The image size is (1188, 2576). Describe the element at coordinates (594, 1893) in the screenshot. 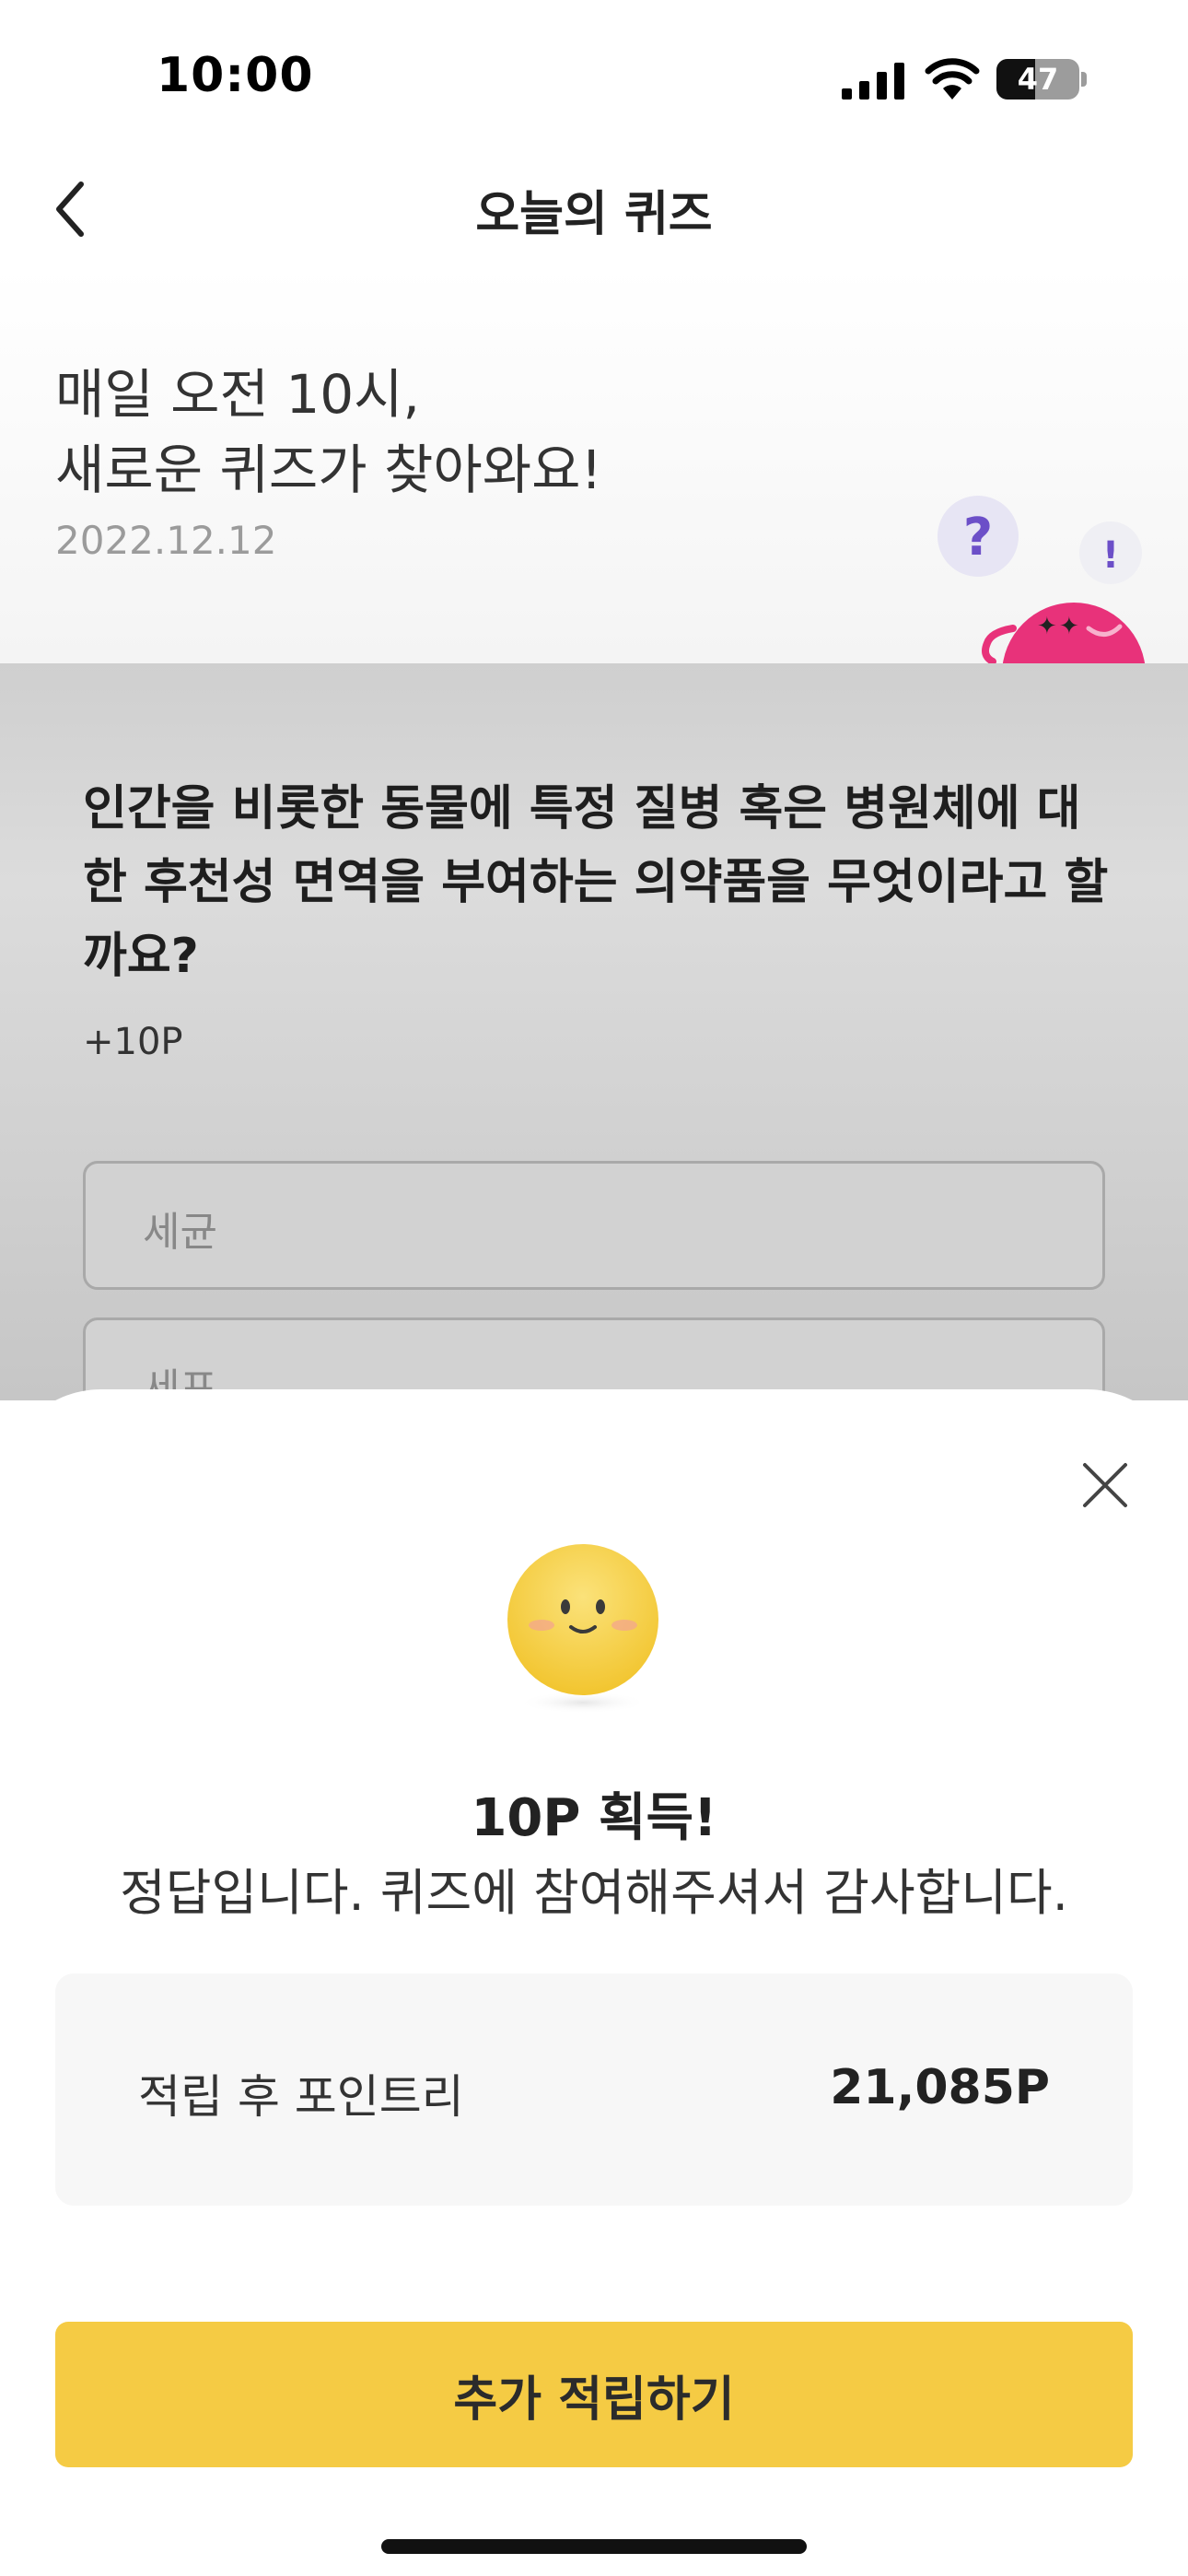

I see `reward-message: 정답입니다. 퀴즈에 참여해주셔서 감사합니다.` at that location.